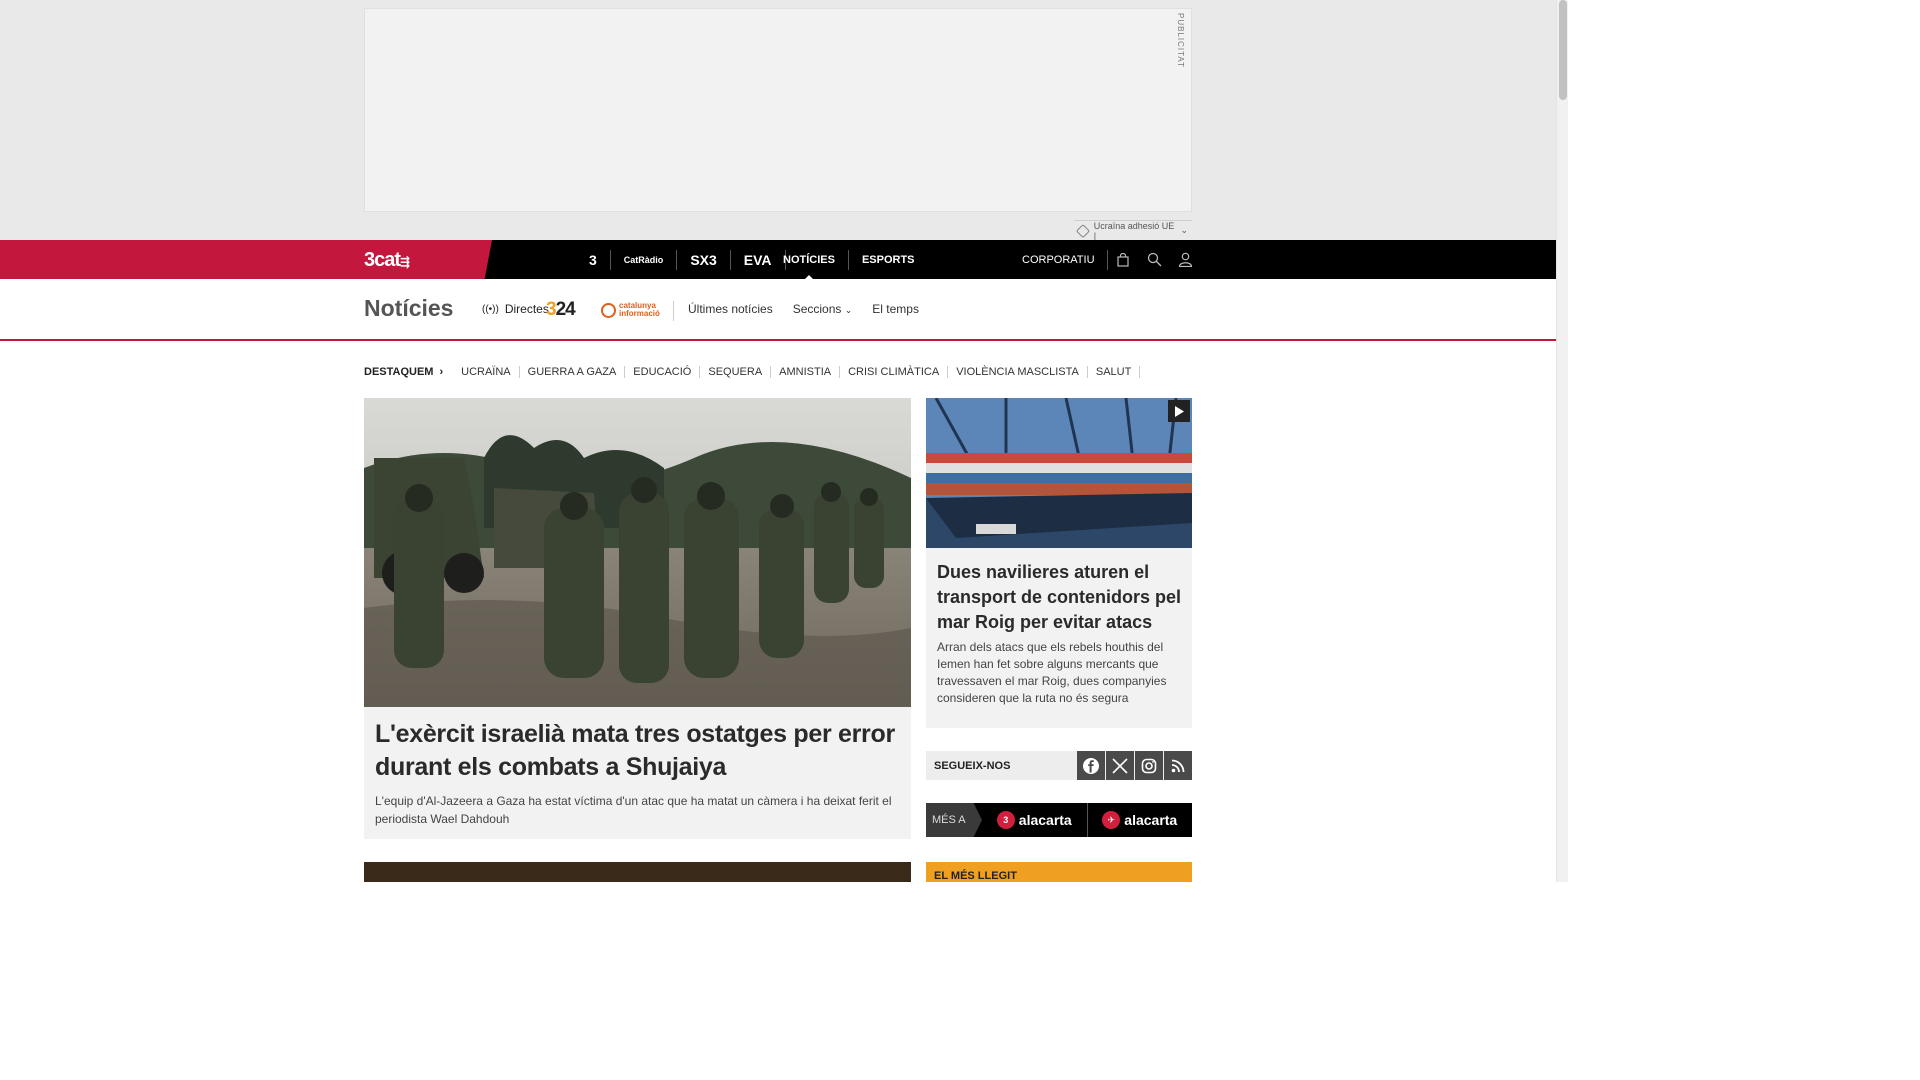  What do you see at coordinates (1139, 820) in the screenshot?
I see `radio-alacarta-link: ✈ alacarta` at bounding box center [1139, 820].